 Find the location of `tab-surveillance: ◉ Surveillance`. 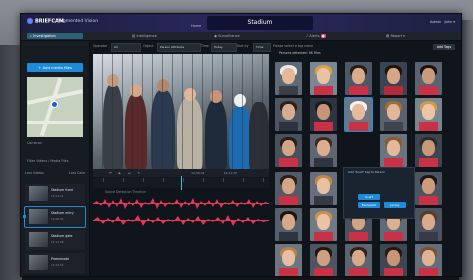

tab-surveillance: ◉ Surveillance is located at coordinates (227, 36).